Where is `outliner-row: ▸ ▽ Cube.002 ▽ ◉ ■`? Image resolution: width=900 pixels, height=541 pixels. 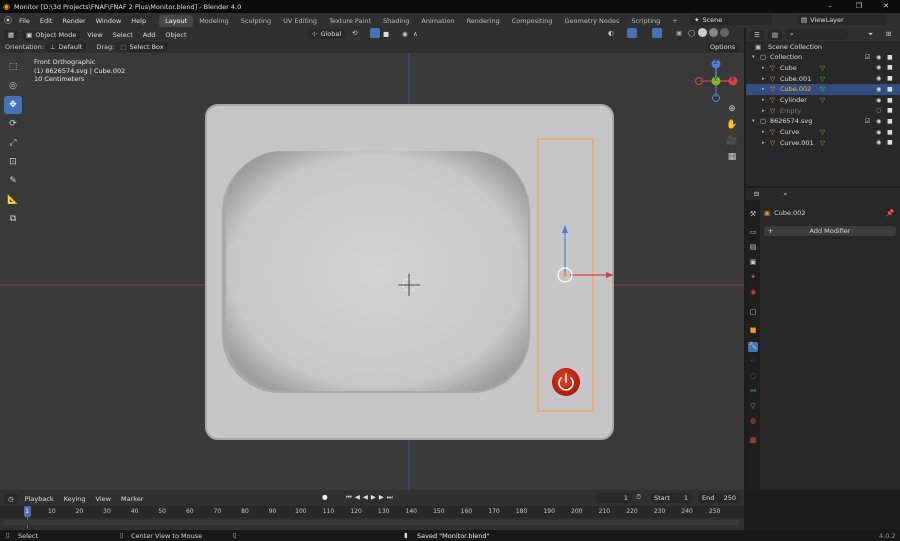 outliner-row: ▸ ▽ Cube.002 ▽ ◉ ■ is located at coordinates (823, 89).